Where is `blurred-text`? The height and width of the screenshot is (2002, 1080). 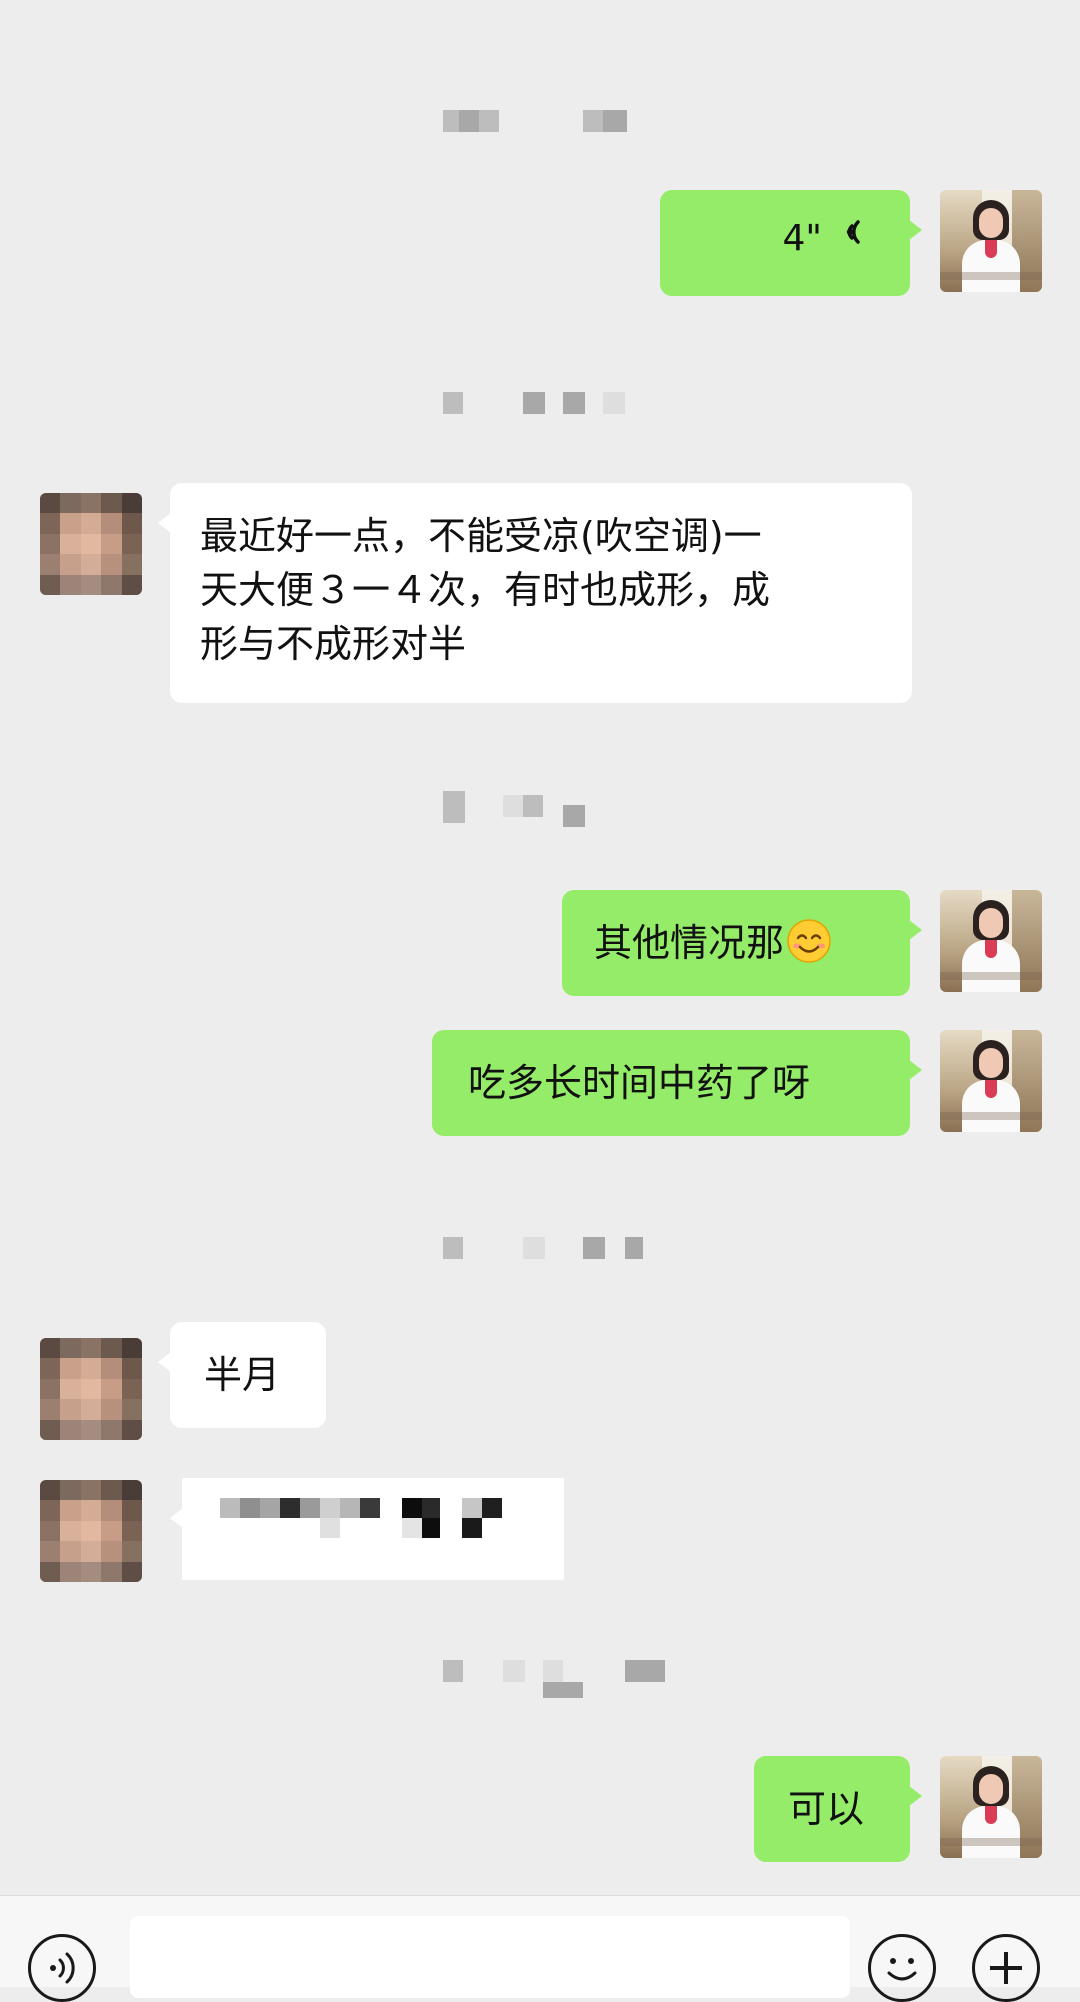 blurred-text is located at coordinates (370, 1520).